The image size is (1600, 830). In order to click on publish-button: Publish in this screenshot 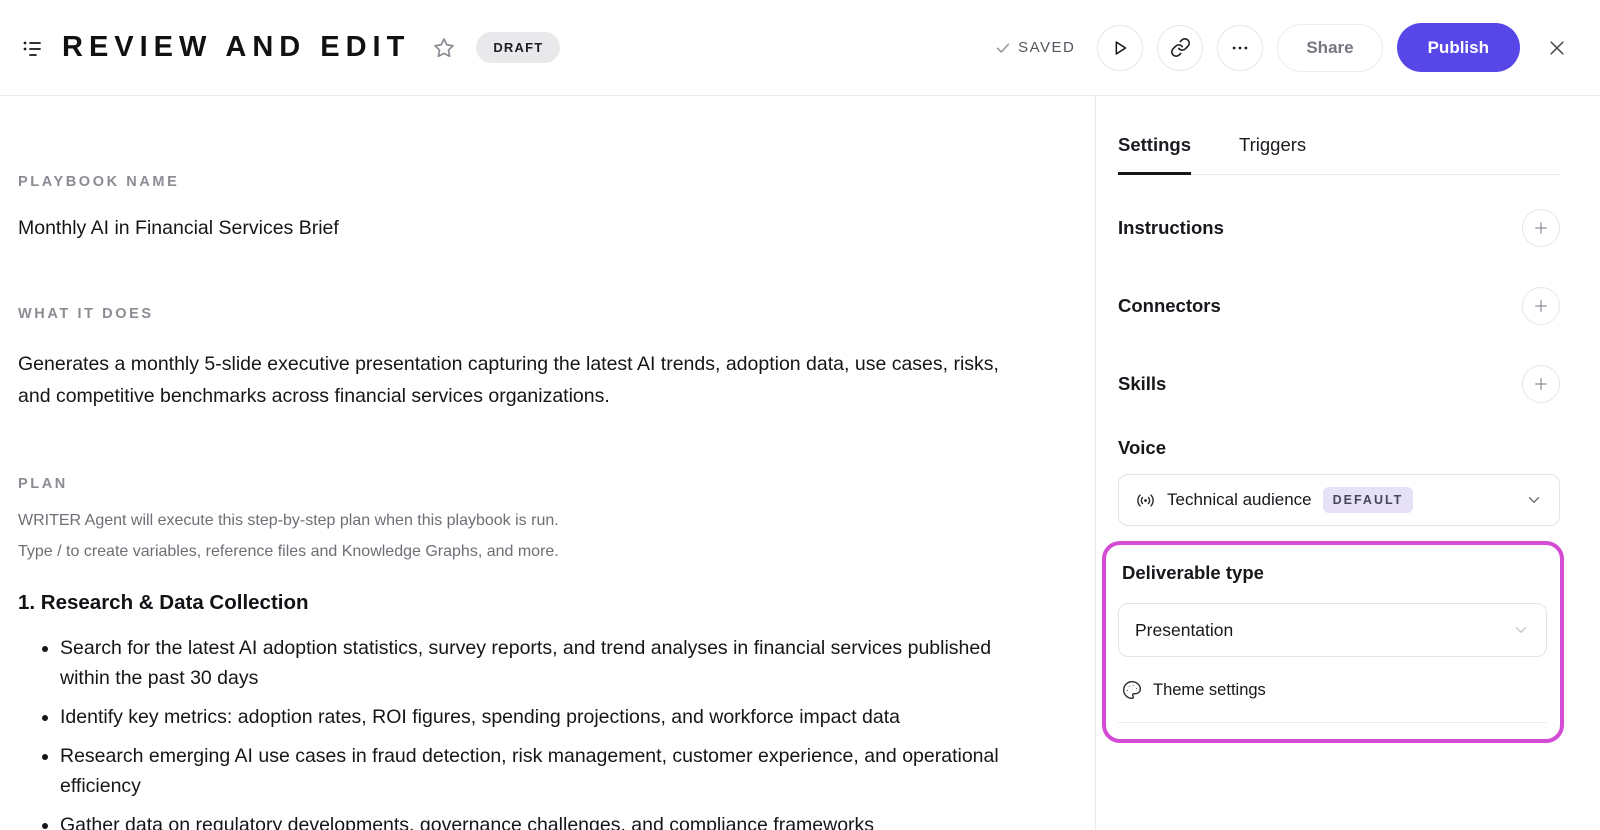, I will do `click(1458, 47)`.